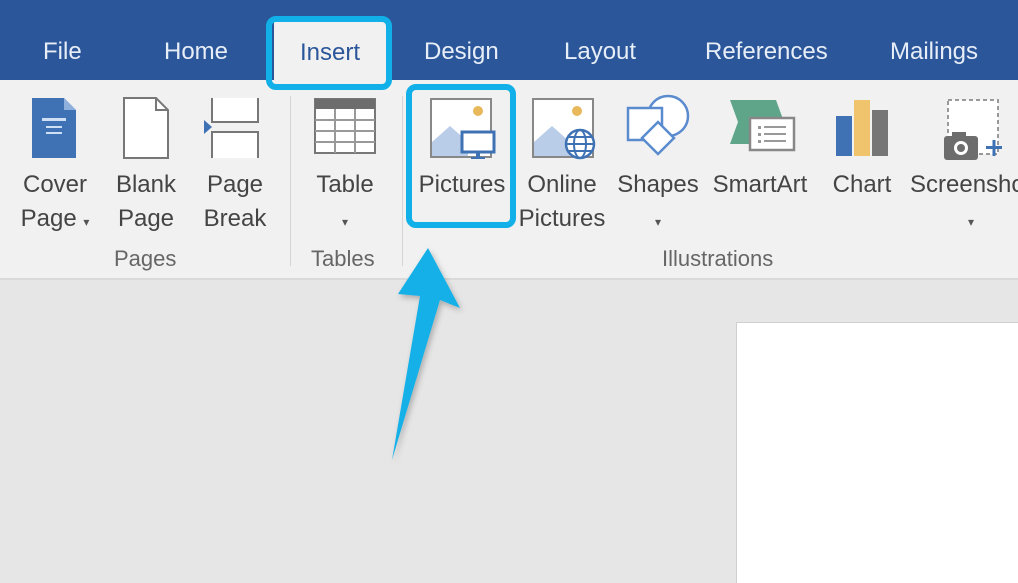 Image resolution: width=1018 pixels, height=583 pixels. Describe the element at coordinates (329, 53) in the screenshot. I see `highlight-insert-tab` at that location.